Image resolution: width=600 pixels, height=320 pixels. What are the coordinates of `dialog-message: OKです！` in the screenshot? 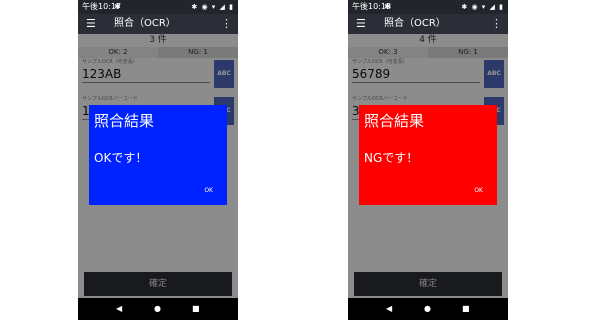 It's located at (121, 158).